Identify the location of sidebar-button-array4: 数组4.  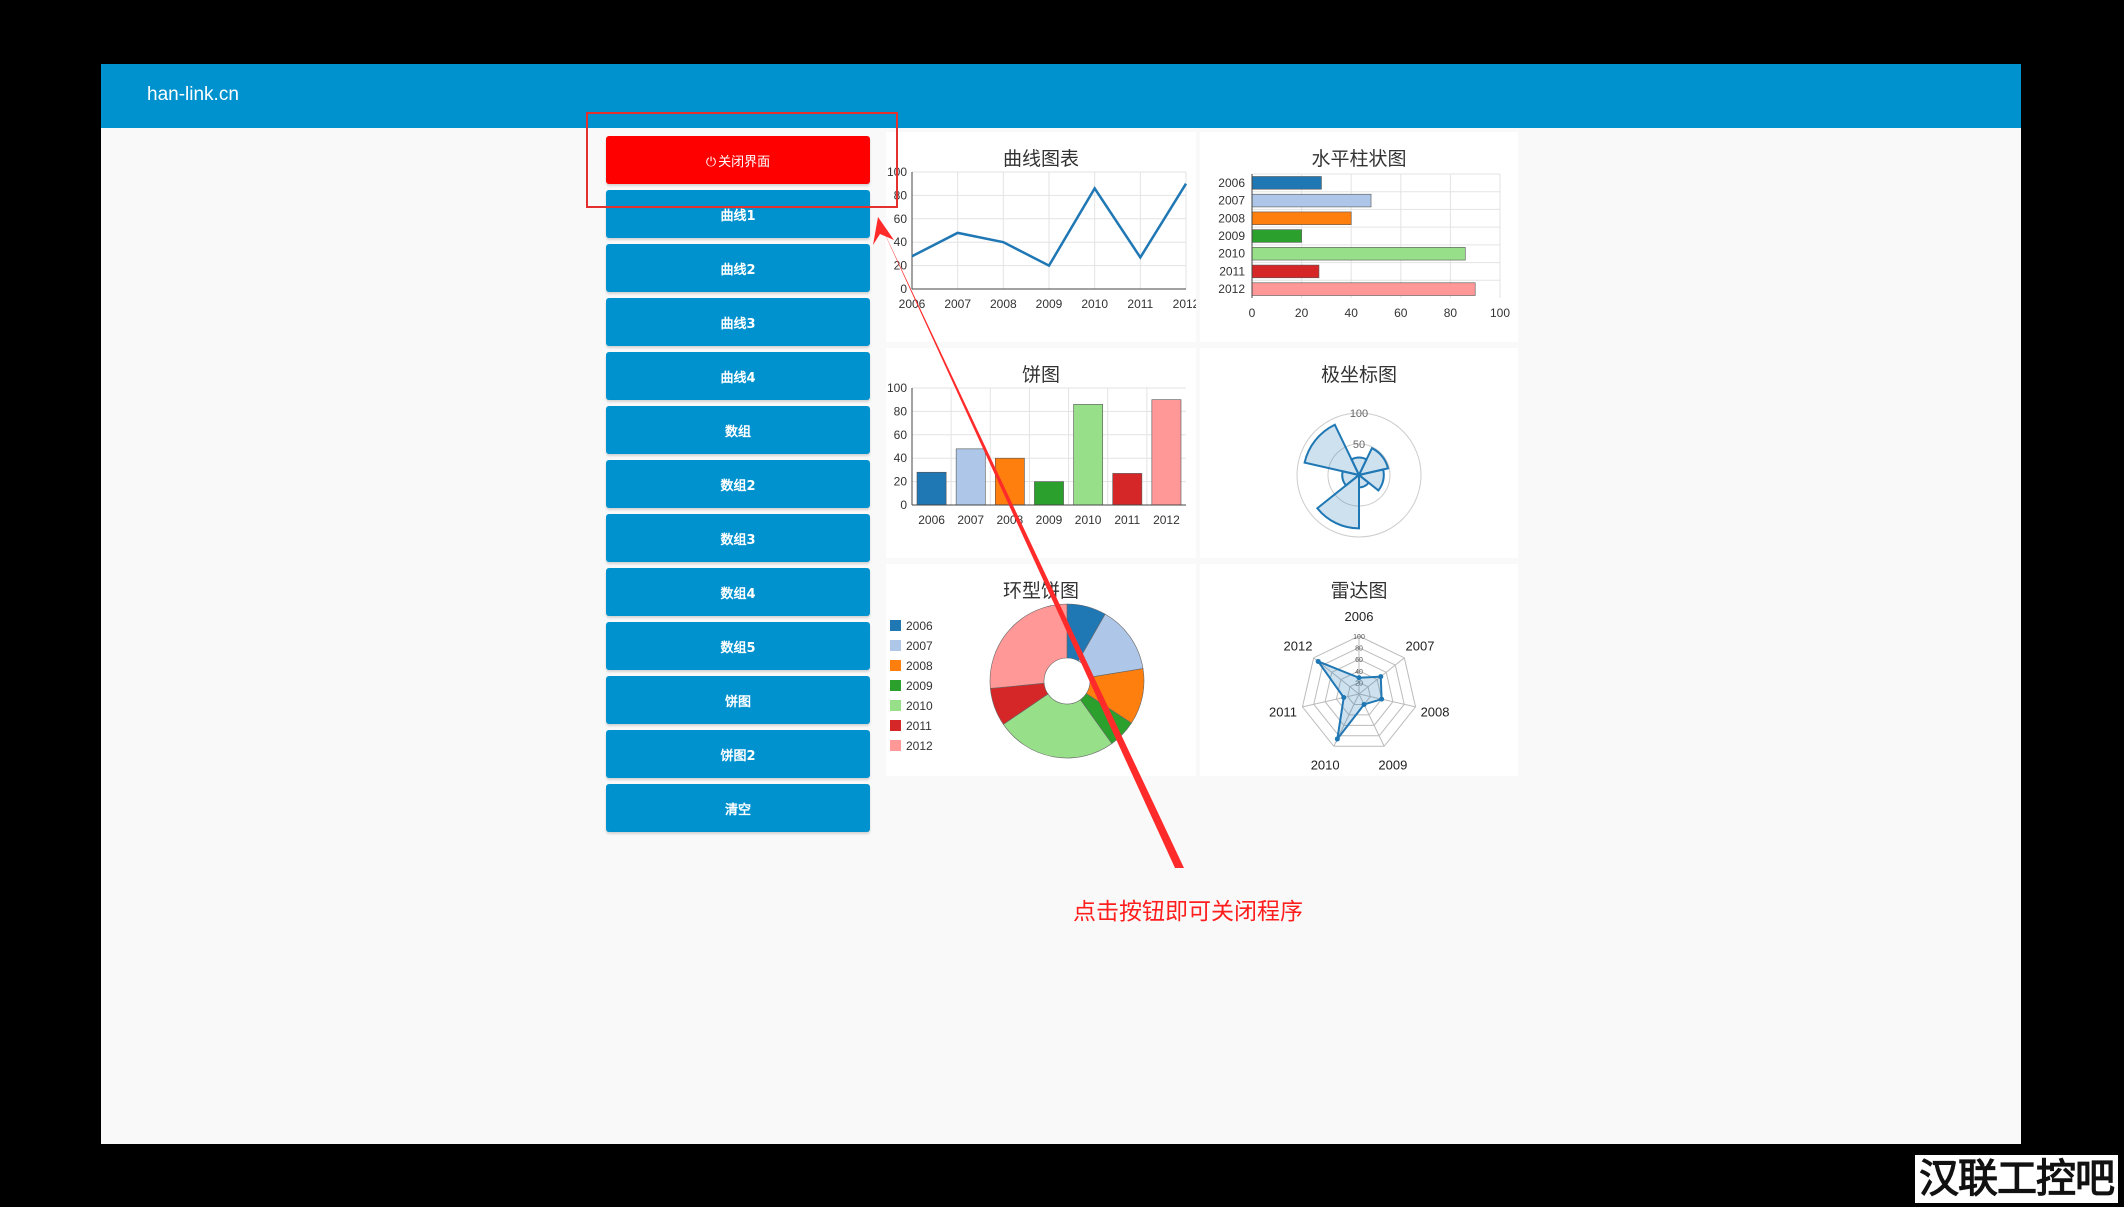
(738, 592).